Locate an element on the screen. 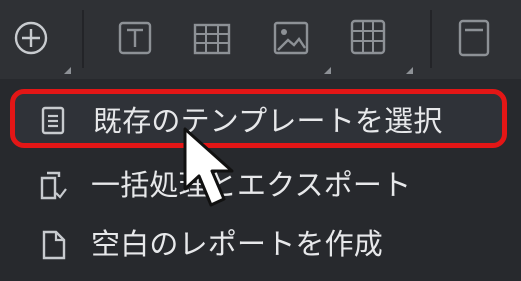 The image size is (521, 281). insert-image-button is located at coordinates (296, 40).